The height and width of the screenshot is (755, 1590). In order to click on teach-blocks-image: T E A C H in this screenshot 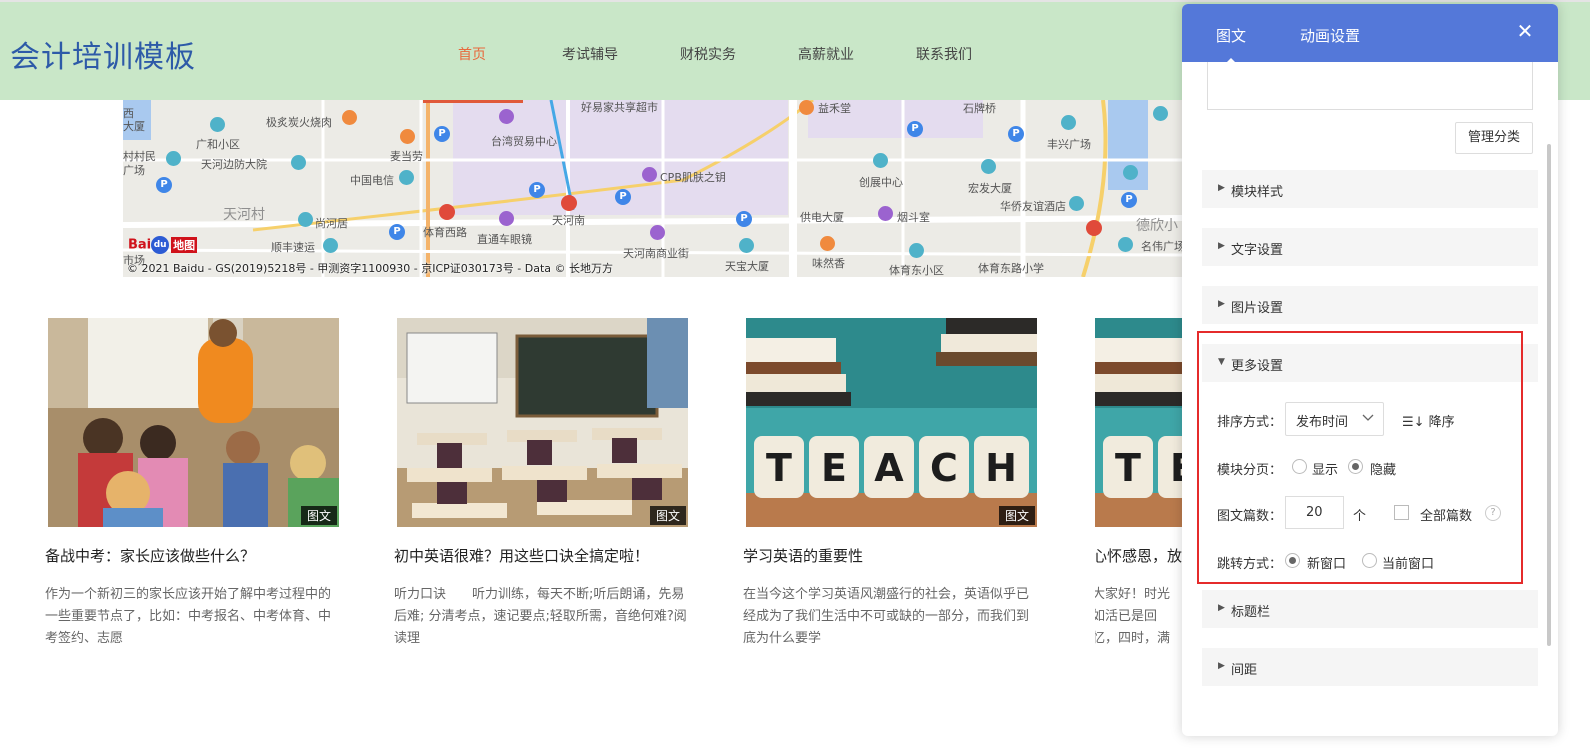, I will do `click(891, 422)`.